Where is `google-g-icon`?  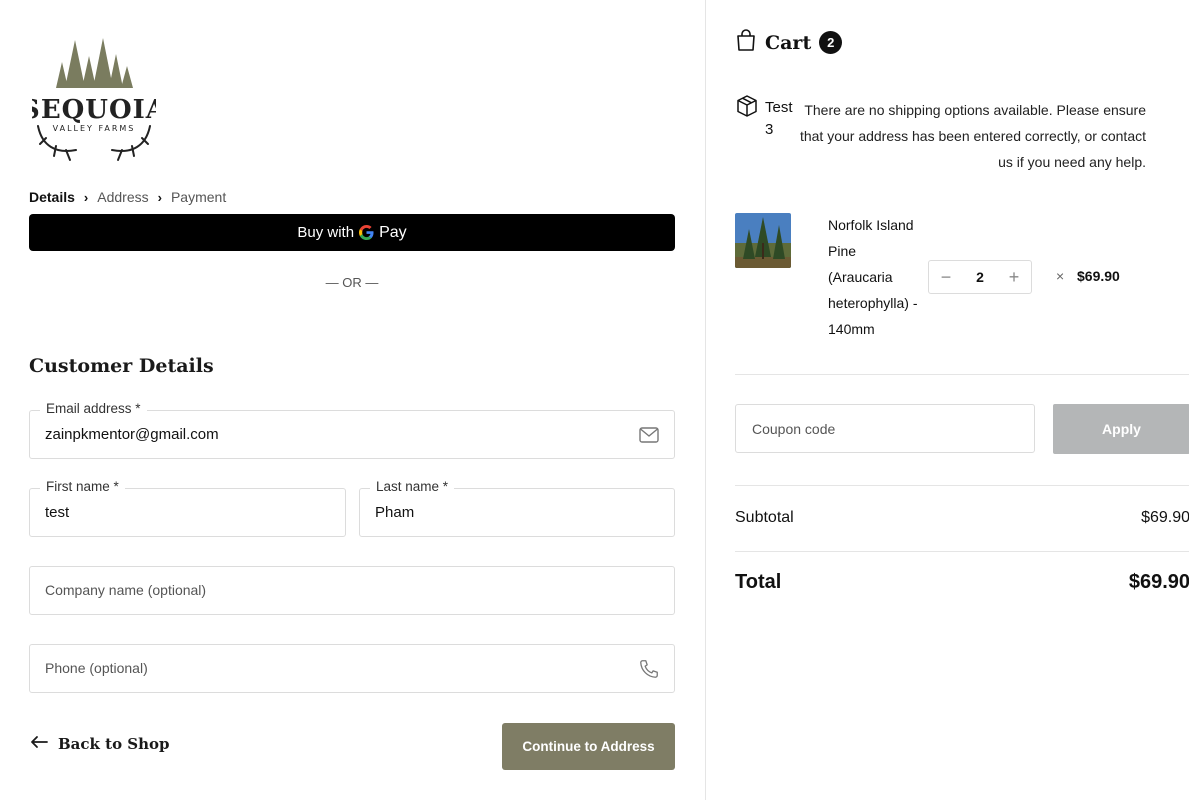 google-g-icon is located at coordinates (366, 232).